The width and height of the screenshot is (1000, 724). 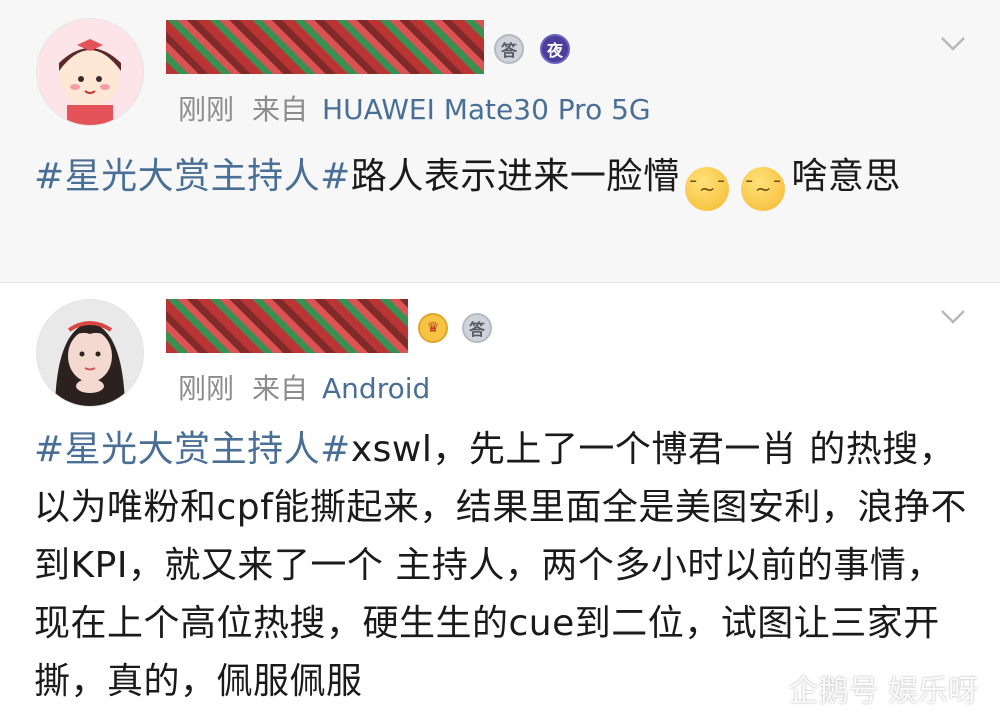 I want to click on night-badge-icon: 夜, so click(x=555, y=49).